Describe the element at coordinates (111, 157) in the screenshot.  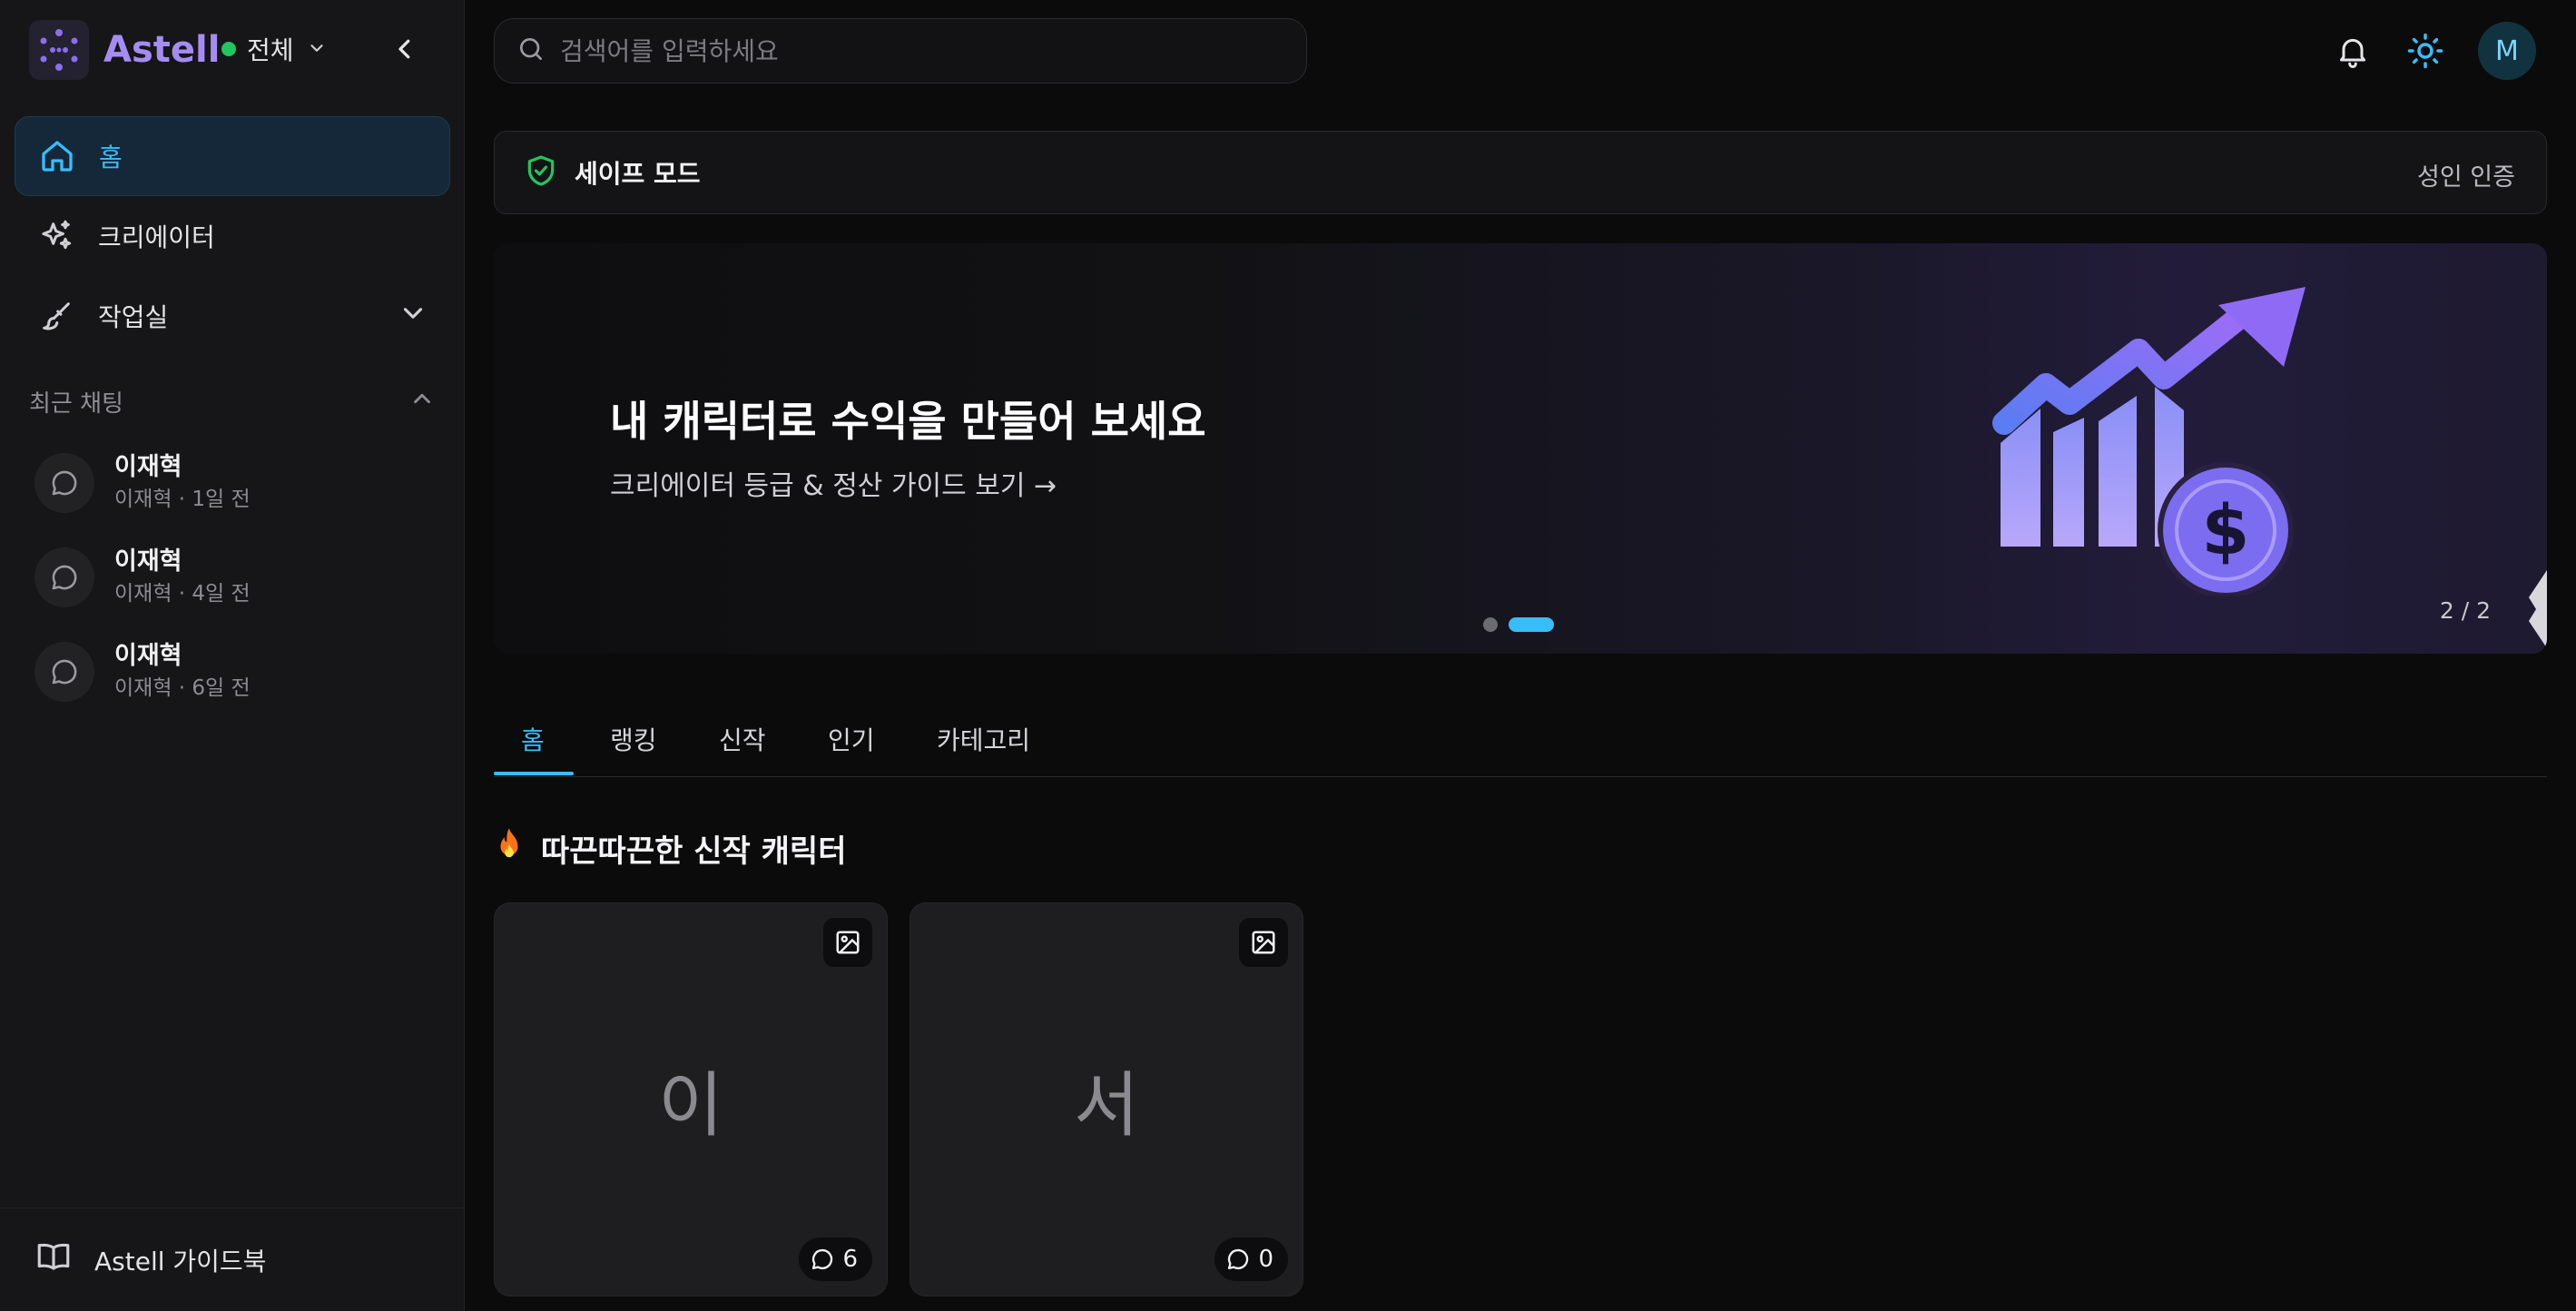
I see `sidebar-item-label: 홈` at that location.